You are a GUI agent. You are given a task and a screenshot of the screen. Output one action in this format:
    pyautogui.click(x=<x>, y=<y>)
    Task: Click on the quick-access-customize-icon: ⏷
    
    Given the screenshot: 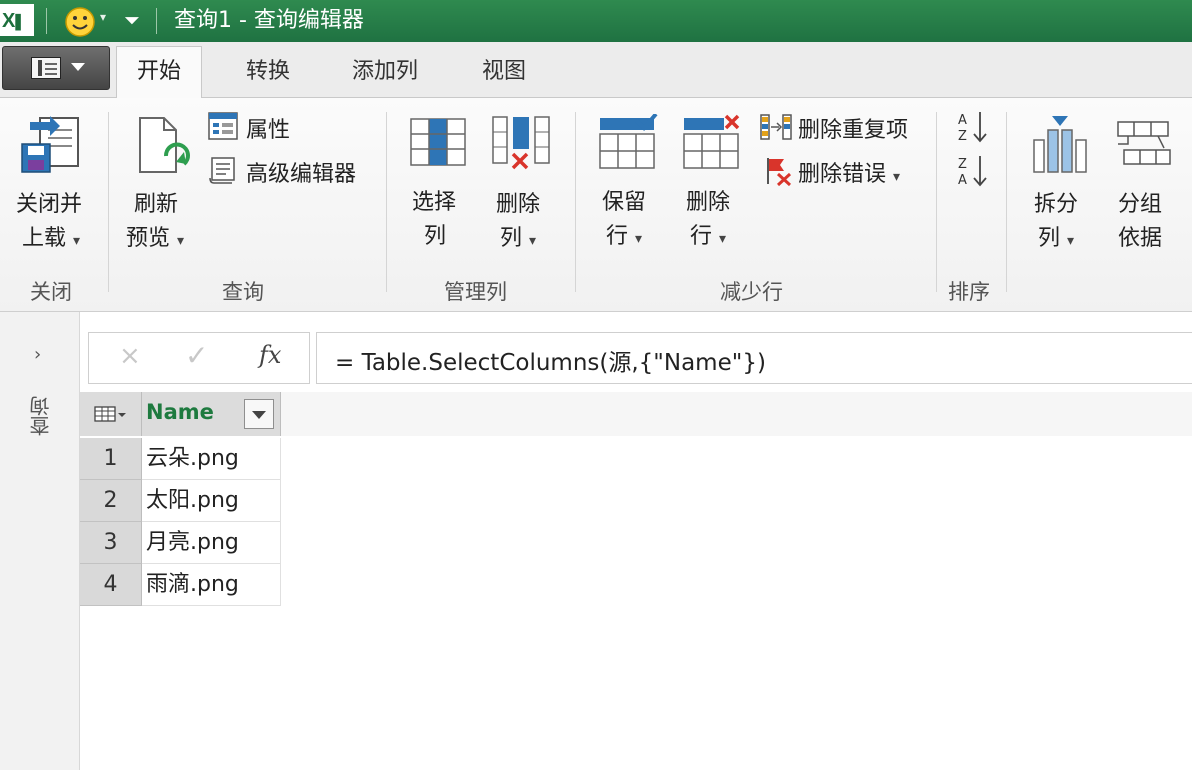 What is the action you would take?
    pyautogui.click(x=132, y=20)
    